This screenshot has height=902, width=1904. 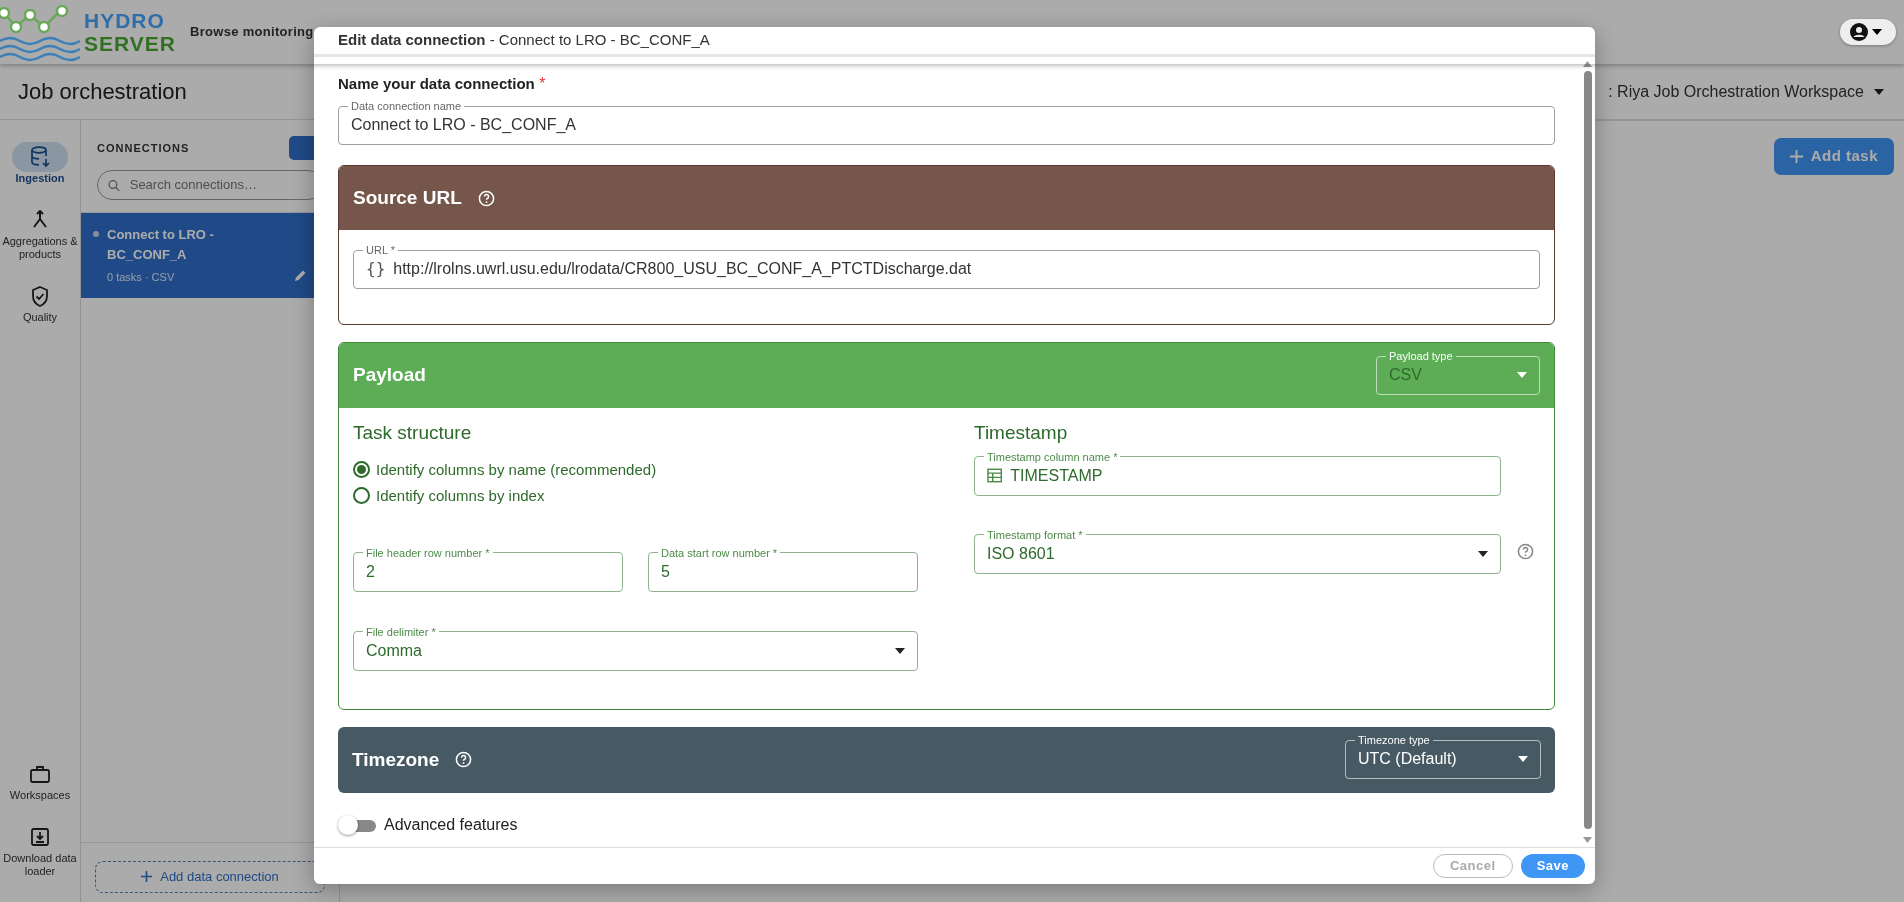 What do you see at coordinates (1443, 757) in the screenshot?
I see `timezone-type-select: Timezone type UTC (Default)` at bounding box center [1443, 757].